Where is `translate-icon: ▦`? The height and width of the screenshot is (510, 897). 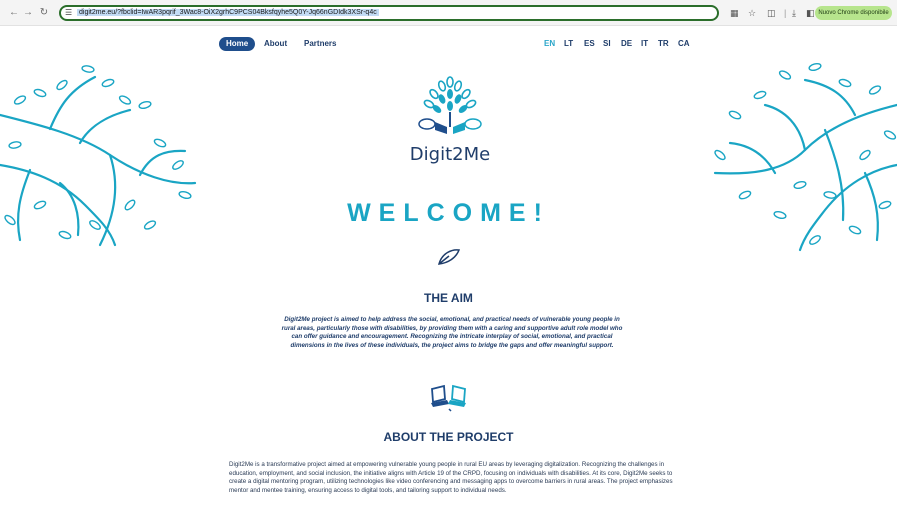 translate-icon: ▦ is located at coordinates (734, 13).